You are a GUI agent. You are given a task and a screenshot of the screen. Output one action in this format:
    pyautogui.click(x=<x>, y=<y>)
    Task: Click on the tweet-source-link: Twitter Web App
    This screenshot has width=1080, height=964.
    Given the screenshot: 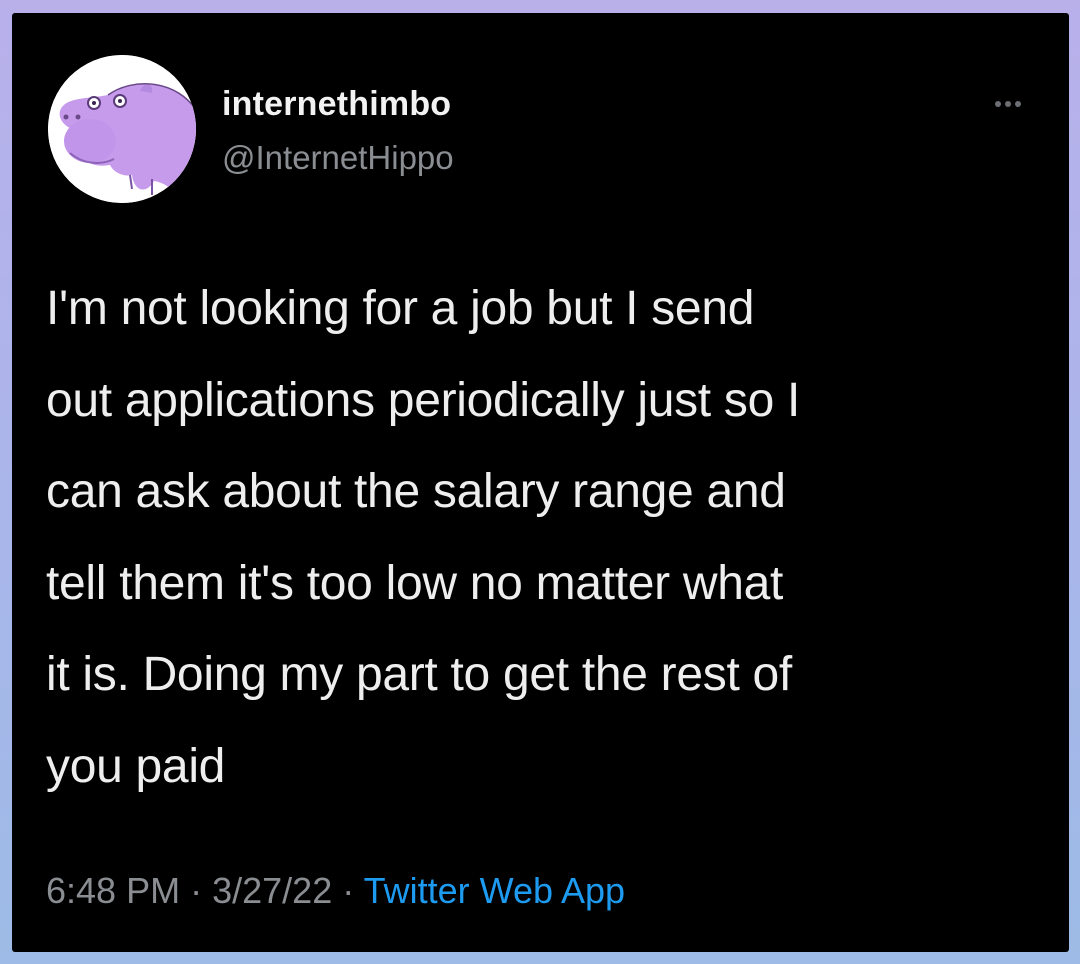 What is the action you would take?
    pyautogui.click(x=494, y=890)
    